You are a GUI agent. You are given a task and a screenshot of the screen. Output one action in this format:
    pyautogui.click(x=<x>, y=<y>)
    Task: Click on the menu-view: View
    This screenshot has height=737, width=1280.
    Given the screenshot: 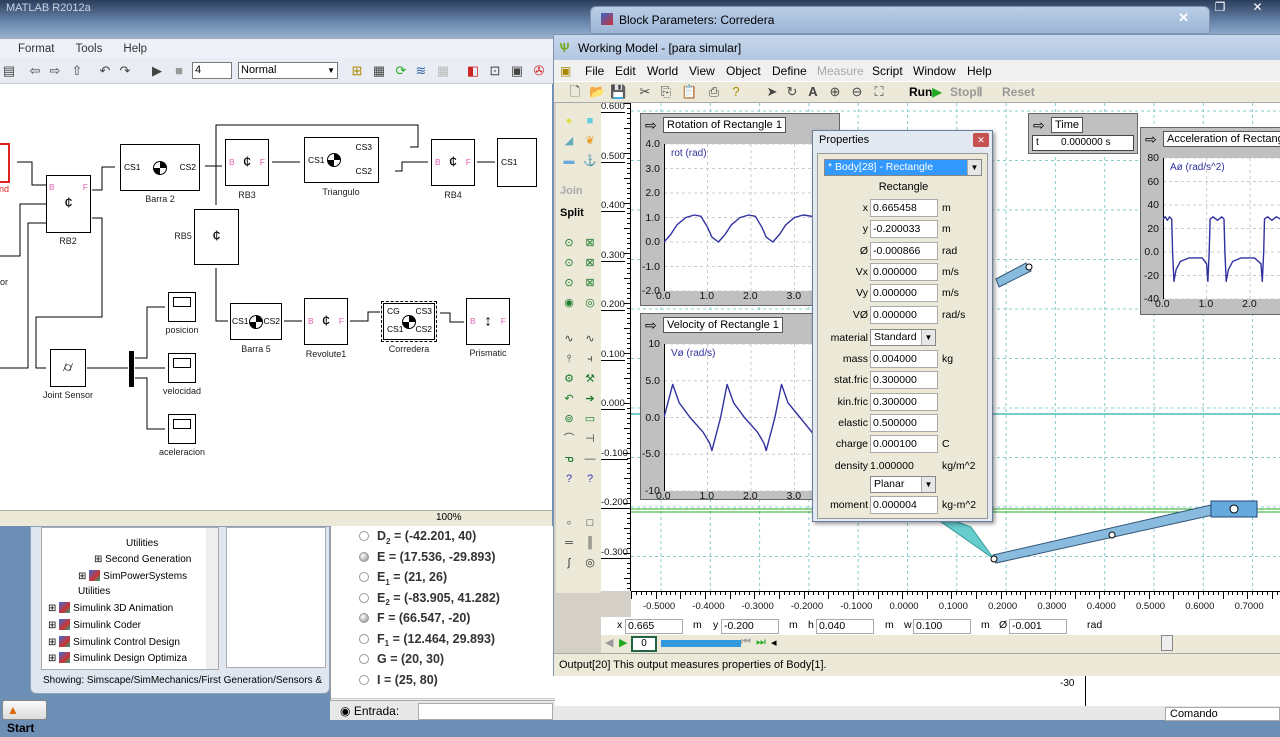 What is the action you would take?
    pyautogui.click(x=702, y=71)
    